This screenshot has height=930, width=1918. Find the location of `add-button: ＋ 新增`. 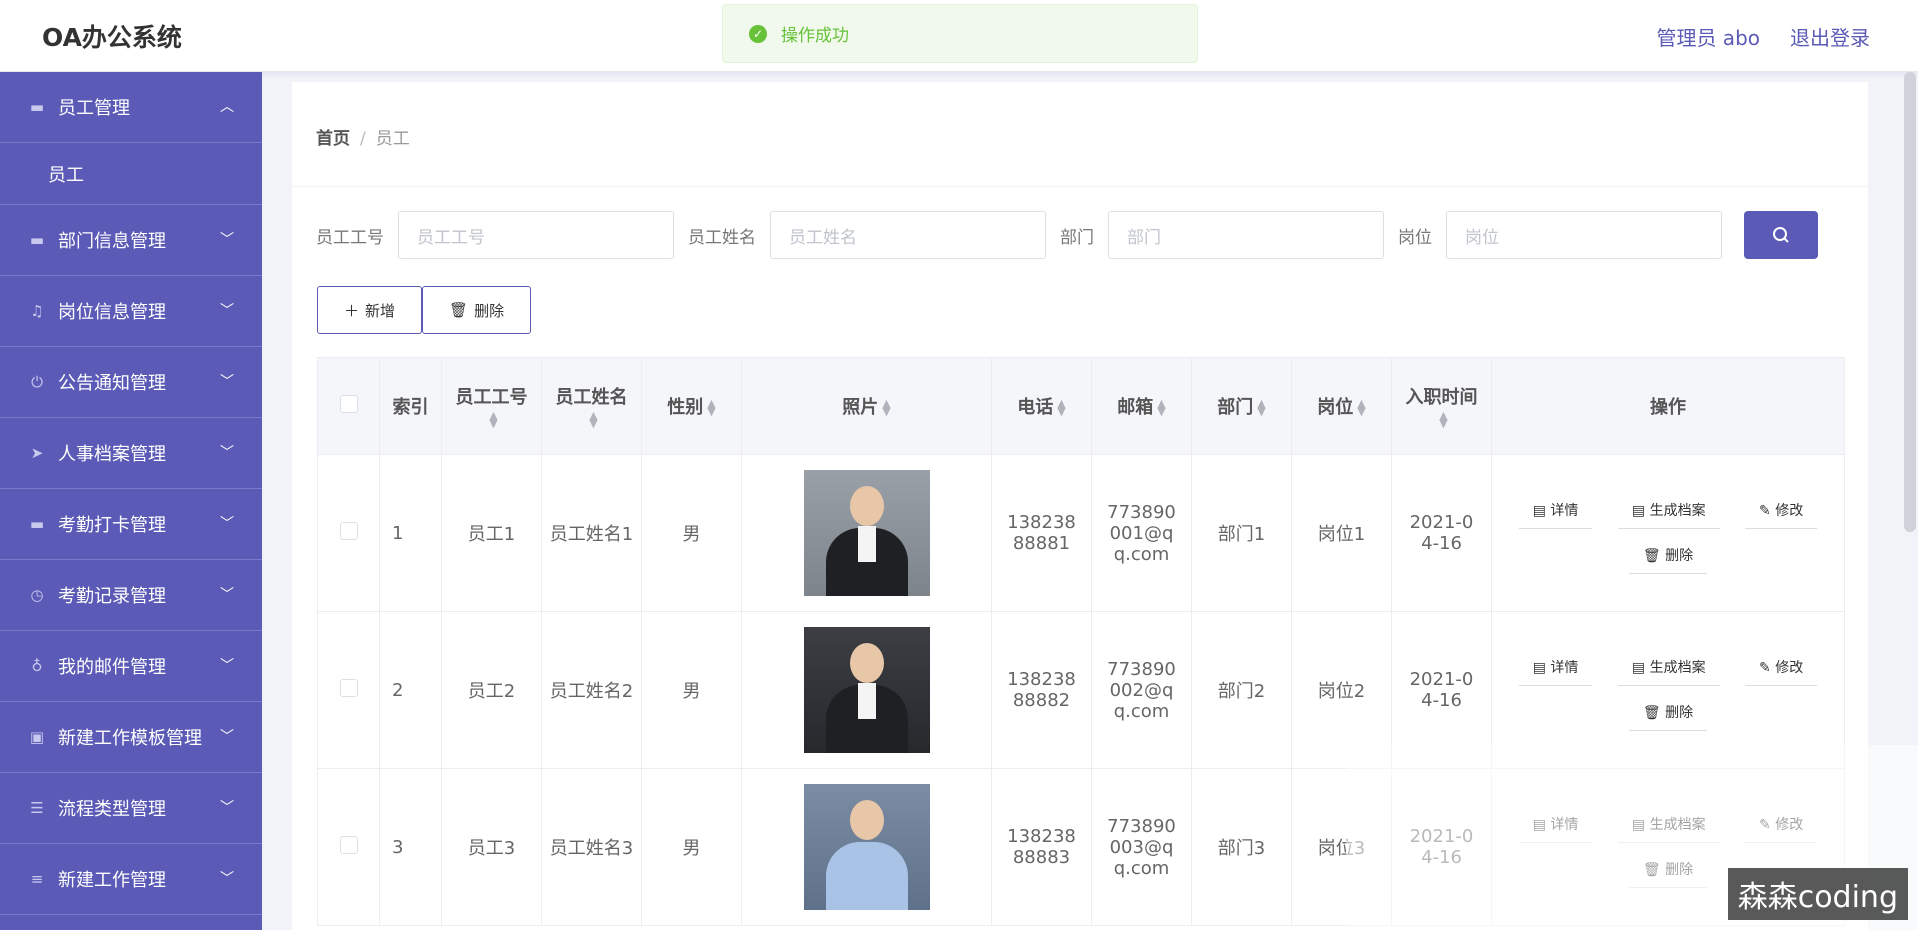

add-button: ＋ 新增 is located at coordinates (370, 310).